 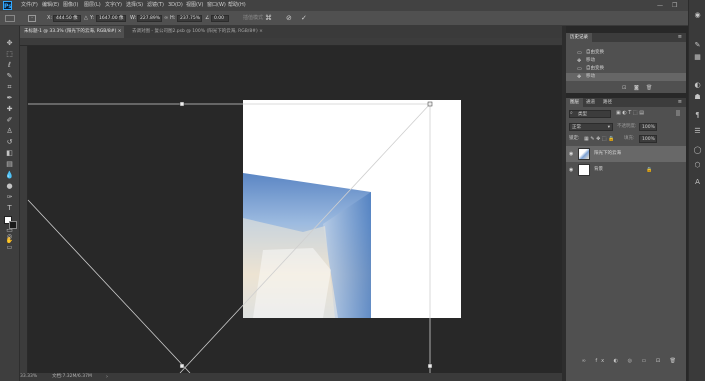 I want to click on layer-name: 阳光下的云海, so click(x=607, y=154).